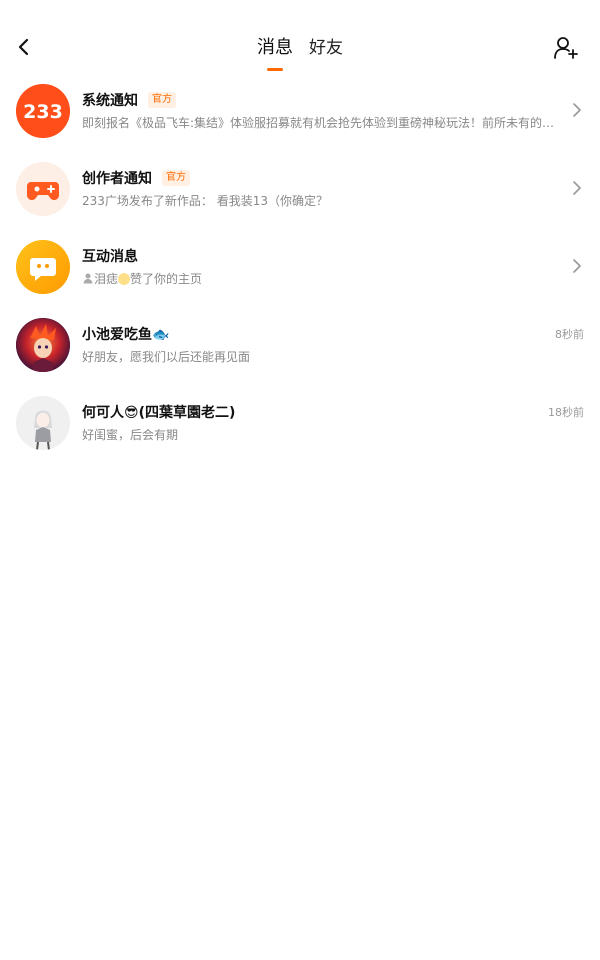 The height and width of the screenshot is (960, 600). What do you see at coordinates (166, 357) in the screenshot?
I see `message-preview: 好朋友，愿我们以后还能再见面` at bounding box center [166, 357].